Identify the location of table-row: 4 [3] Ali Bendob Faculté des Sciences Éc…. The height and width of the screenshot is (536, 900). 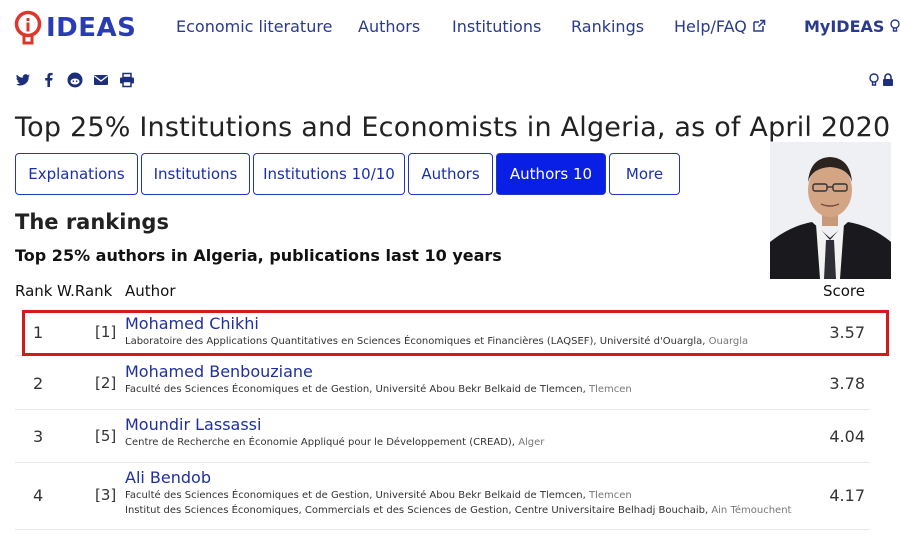
(442, 497).